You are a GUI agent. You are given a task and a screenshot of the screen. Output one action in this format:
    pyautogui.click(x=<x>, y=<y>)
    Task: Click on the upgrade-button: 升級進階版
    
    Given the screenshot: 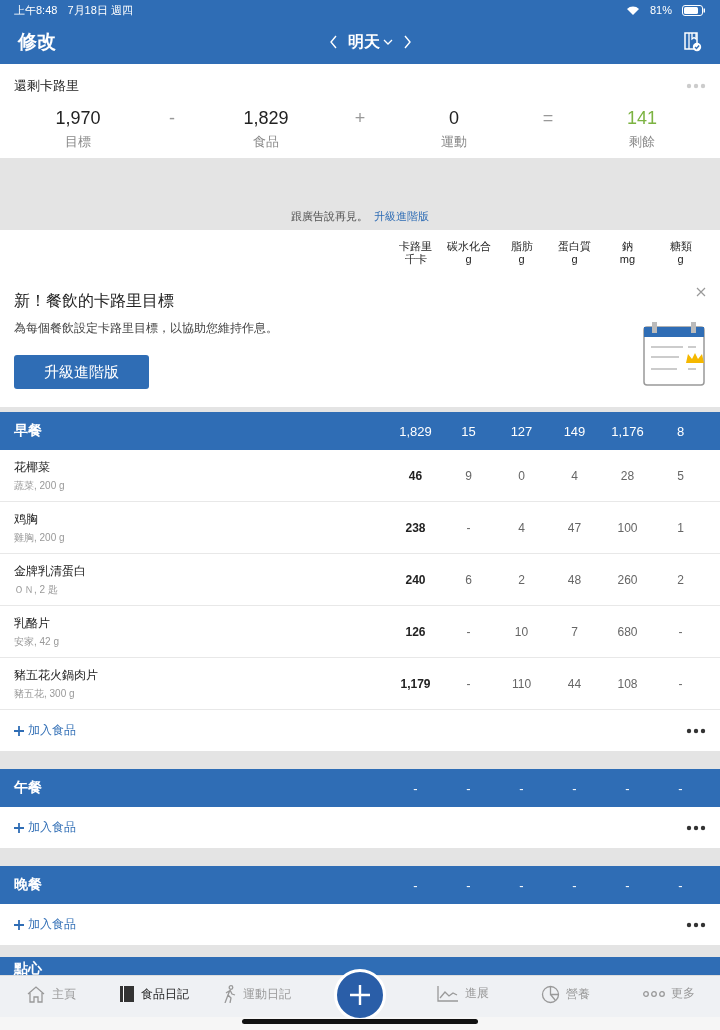 What is the action you would take?
    pyautogui.click(x=81, y=372)
    